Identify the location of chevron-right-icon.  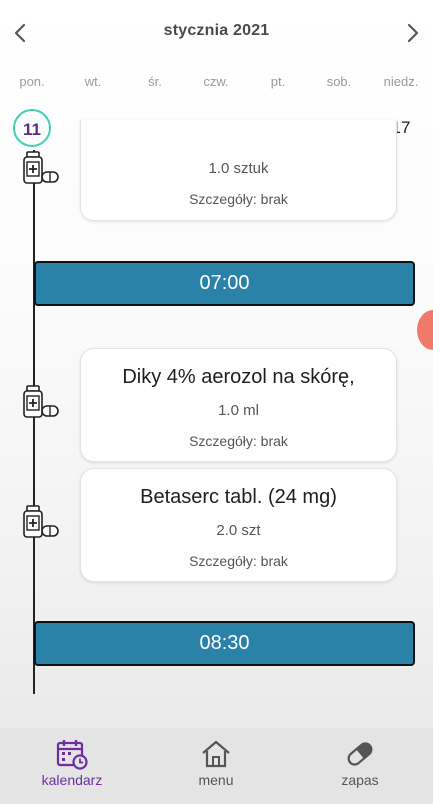
(413, 33).